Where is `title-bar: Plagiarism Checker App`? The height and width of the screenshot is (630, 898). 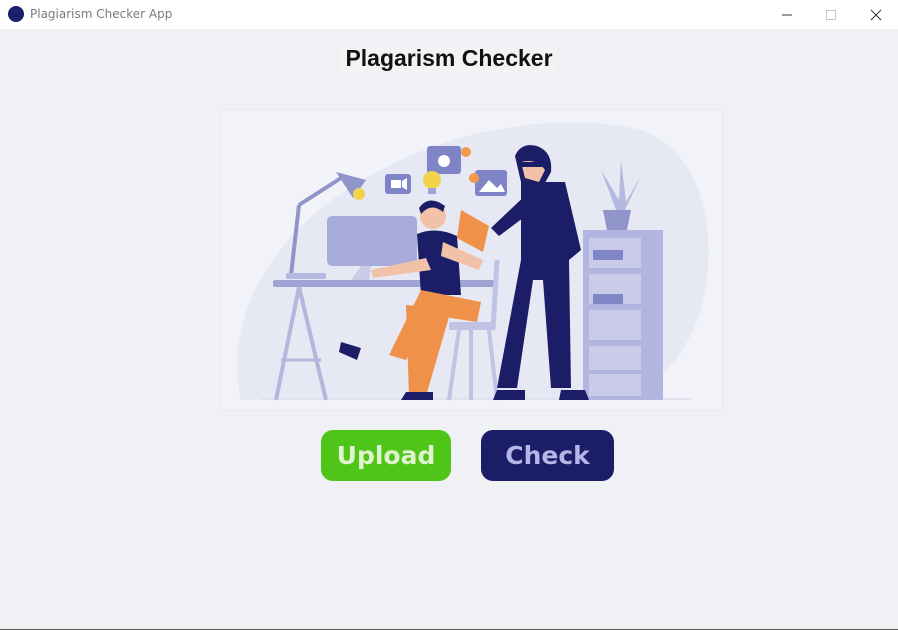
title-bar: Plagiarism Checker App is located at coordinates (449, 14).